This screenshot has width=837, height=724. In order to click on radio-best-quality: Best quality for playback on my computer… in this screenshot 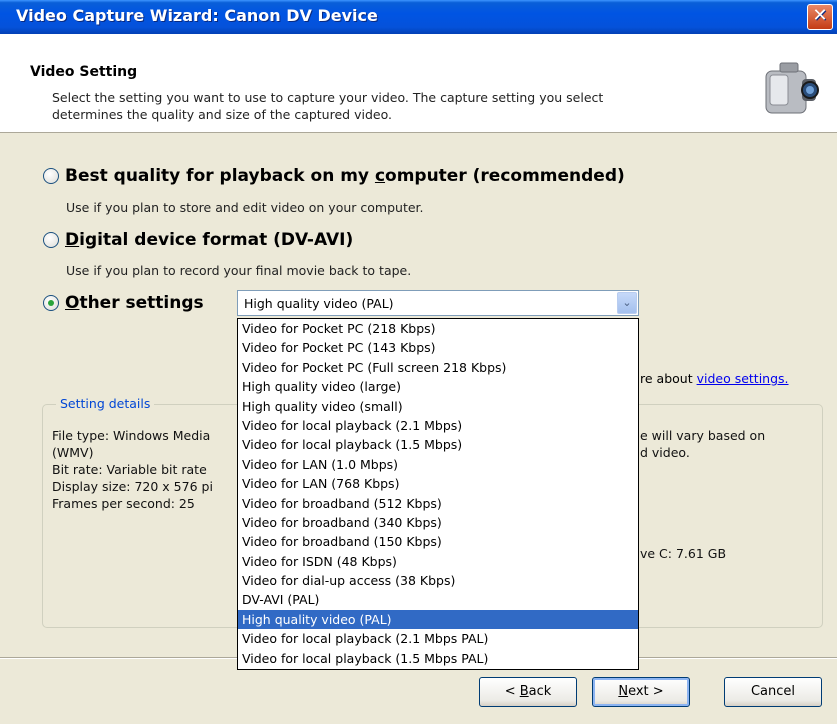, I will do `click(334, 176)`.